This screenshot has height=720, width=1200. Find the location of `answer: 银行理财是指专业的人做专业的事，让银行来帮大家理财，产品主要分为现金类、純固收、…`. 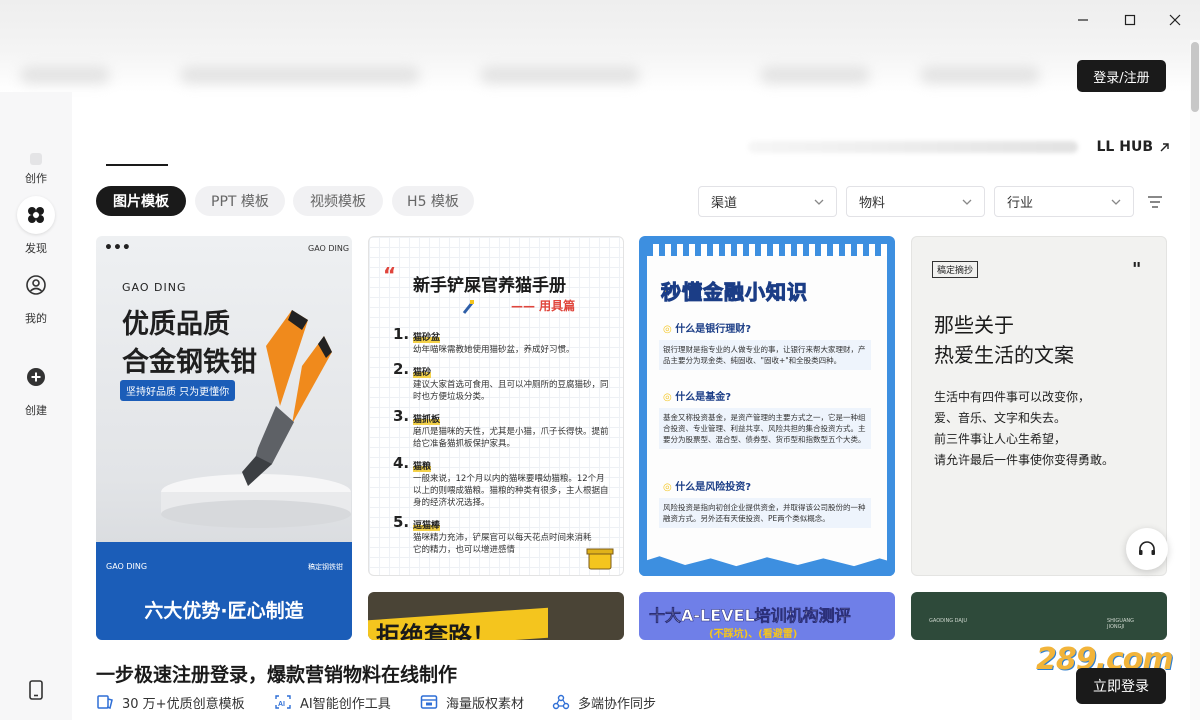

answer: 银行理财是指专业的人做专业的事，让银行来帮大家理财，产品主要分为现金类、純固收、… is located at coordinates (765, 355).